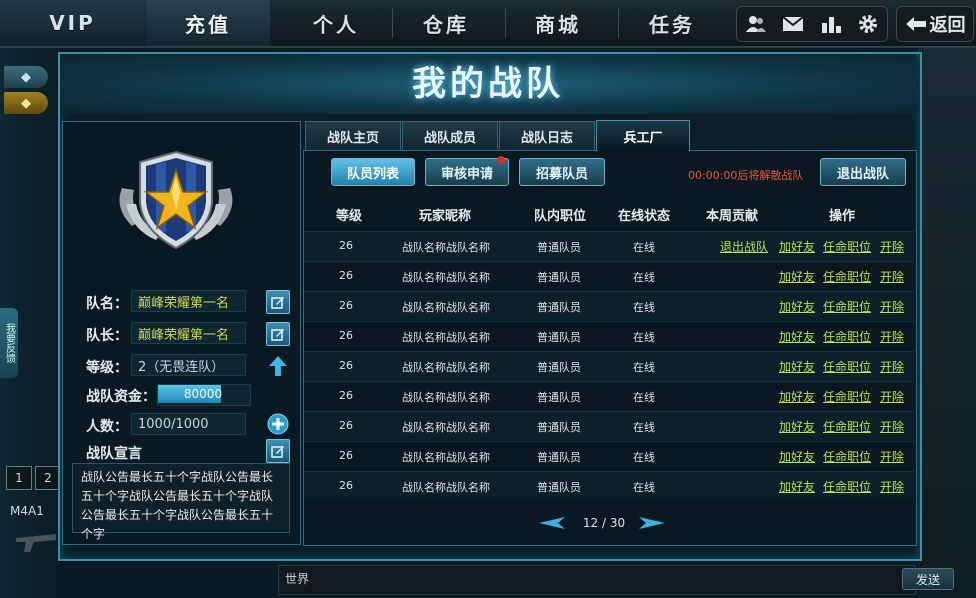 The width and height of the screenshot is (976, 598). What do you see at coordinates (672, 23) in the screenshot?
I see `nav-tasks: 任务` at bounding box center [672, 23].